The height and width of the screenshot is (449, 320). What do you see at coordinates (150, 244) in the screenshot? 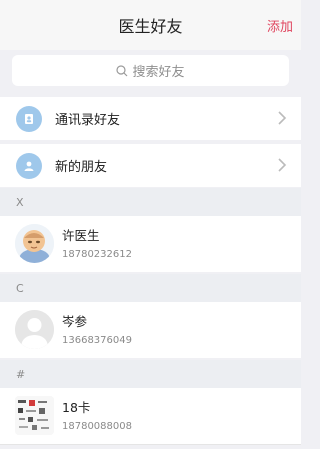
I see `contact-row: 许医生 18780232612` at bounding box center [150, 244].